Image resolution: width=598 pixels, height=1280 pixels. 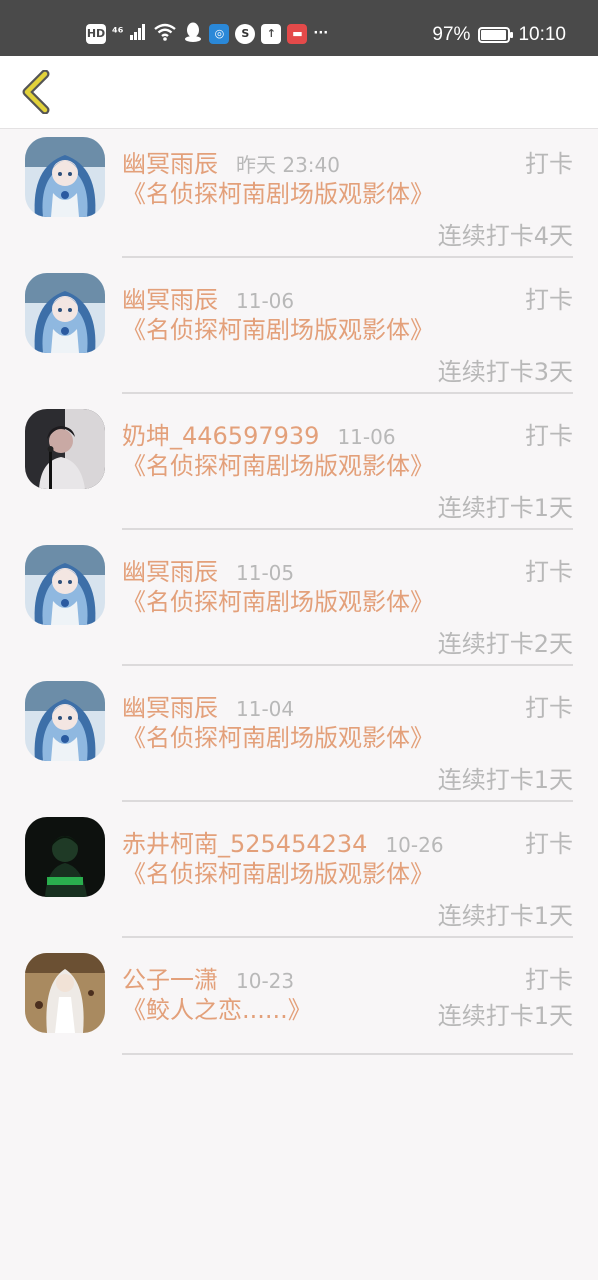 I want to click on name-line: 公子一潇 10-23, so click(x=208, y=977).